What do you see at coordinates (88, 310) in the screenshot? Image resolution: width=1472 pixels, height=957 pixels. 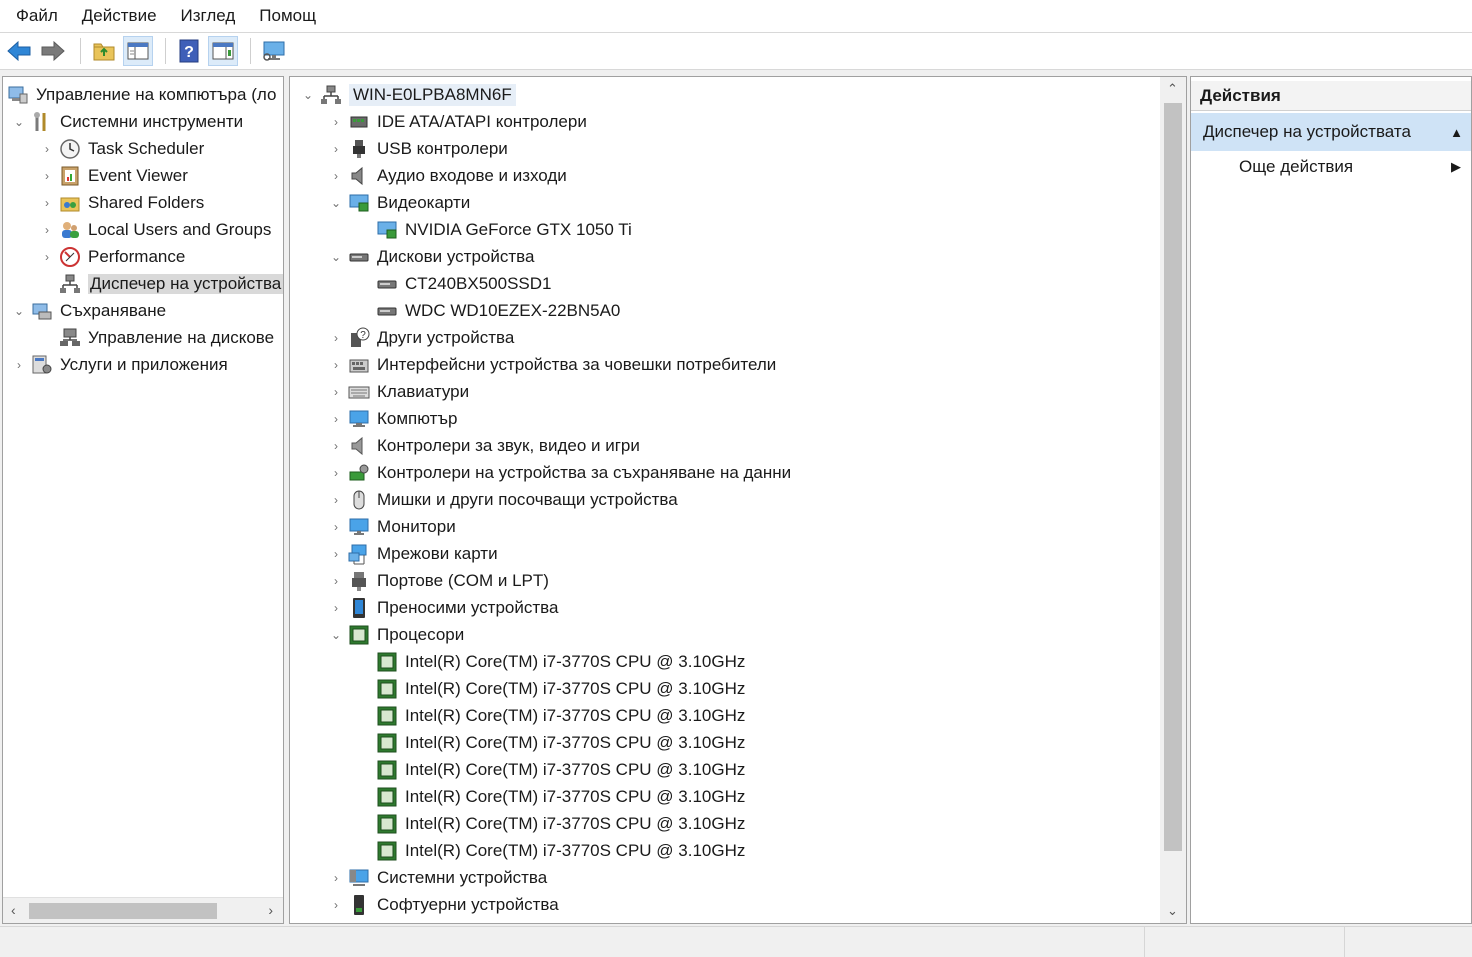 I see `tree-item-storage: ⌄ Съхраняване` at bounding box center [88, 310].